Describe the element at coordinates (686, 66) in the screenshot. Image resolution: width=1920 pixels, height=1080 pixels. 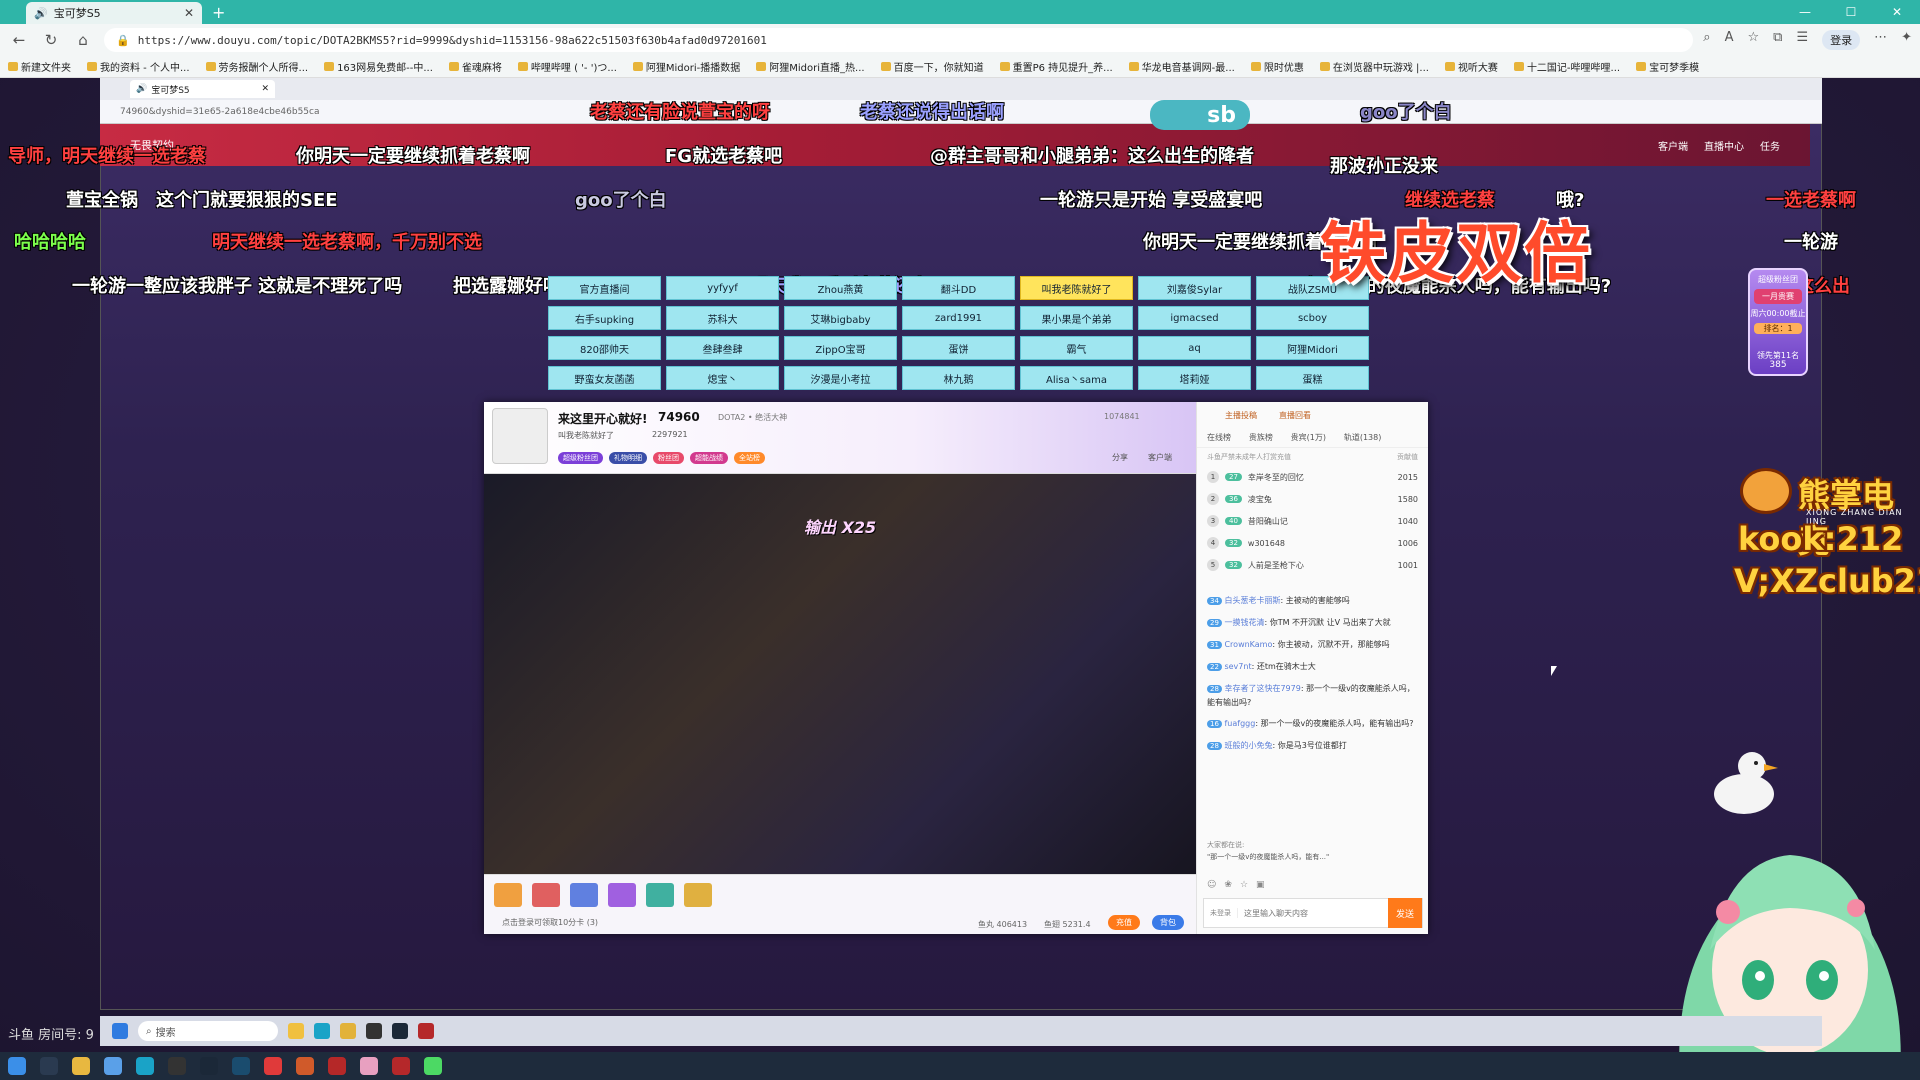
I see `bookmark-item: 阿狸Midori-播播数据` at that location.